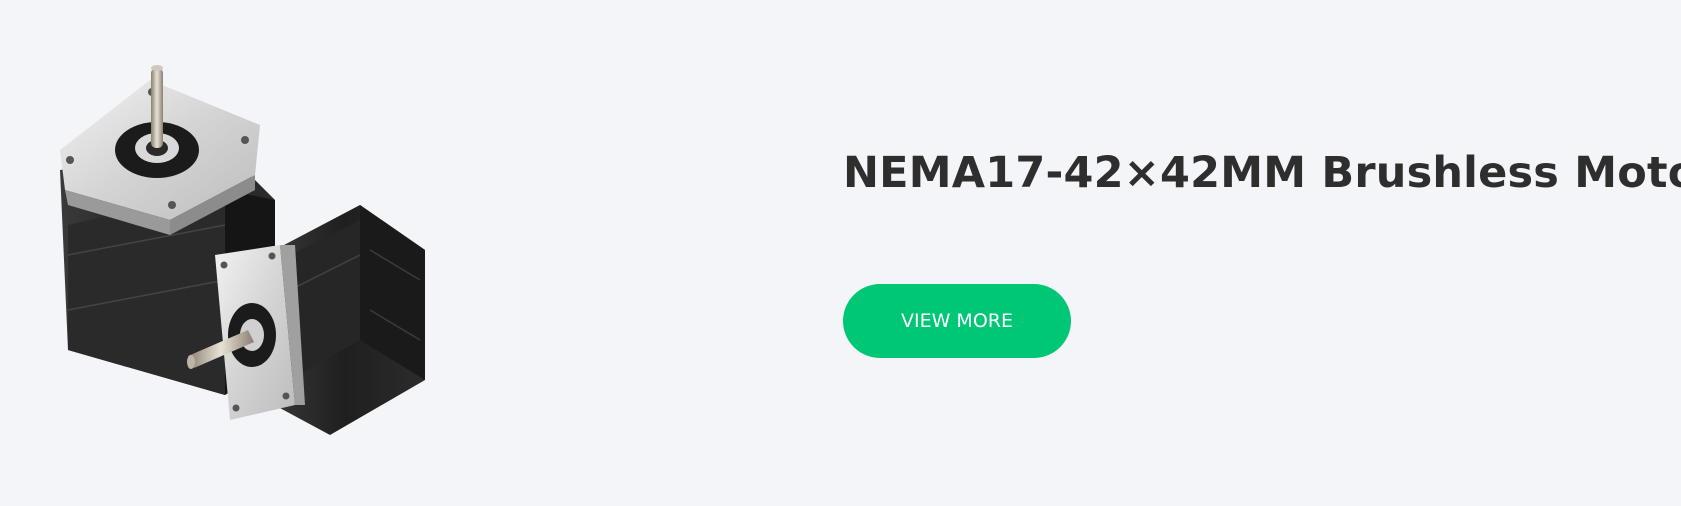  I want to click on product-title: NEMA17-42×42MM Brushless Motor, so click(1262, 173).